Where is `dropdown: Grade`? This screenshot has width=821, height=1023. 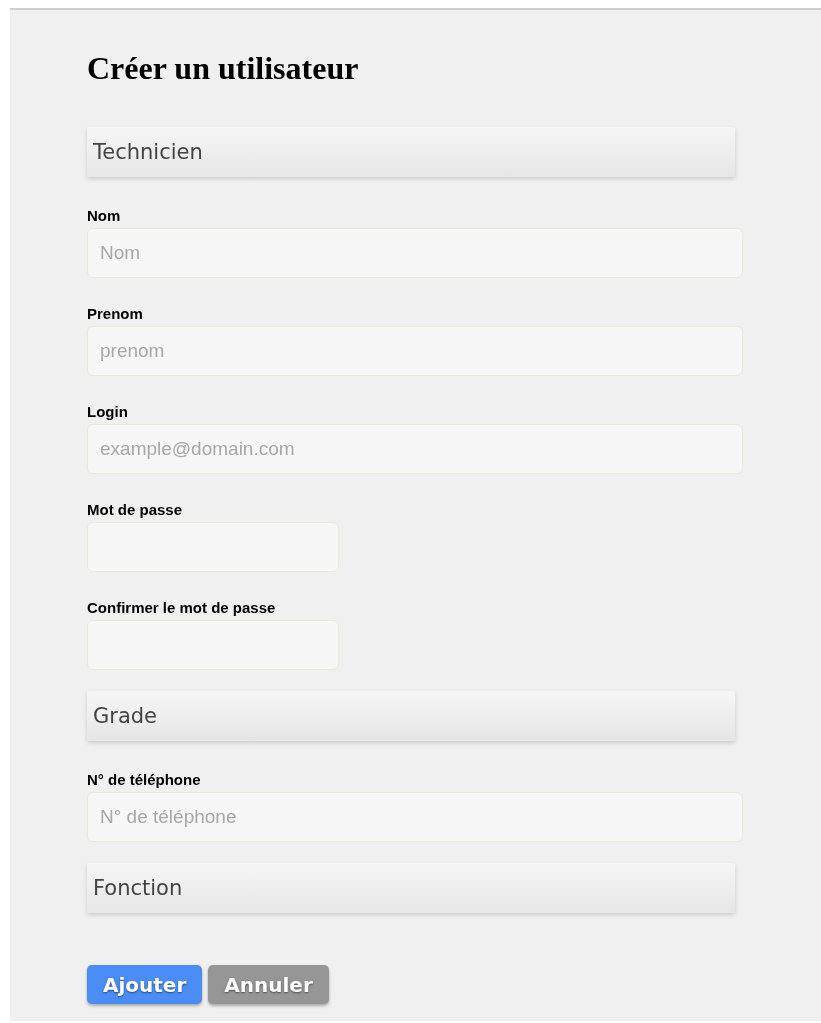
dropdown: Grade is located at coordinates (411, 716).